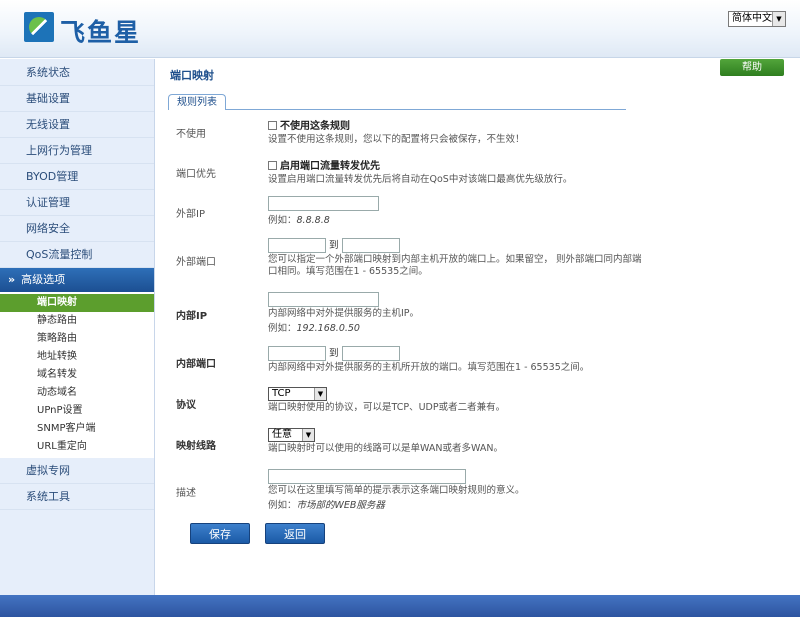 This screenshot has height=617, width=800. Describe the element at coordinates (192, 316) in the screenshot. I see `internal-ip-label: 内部IP` at that location.